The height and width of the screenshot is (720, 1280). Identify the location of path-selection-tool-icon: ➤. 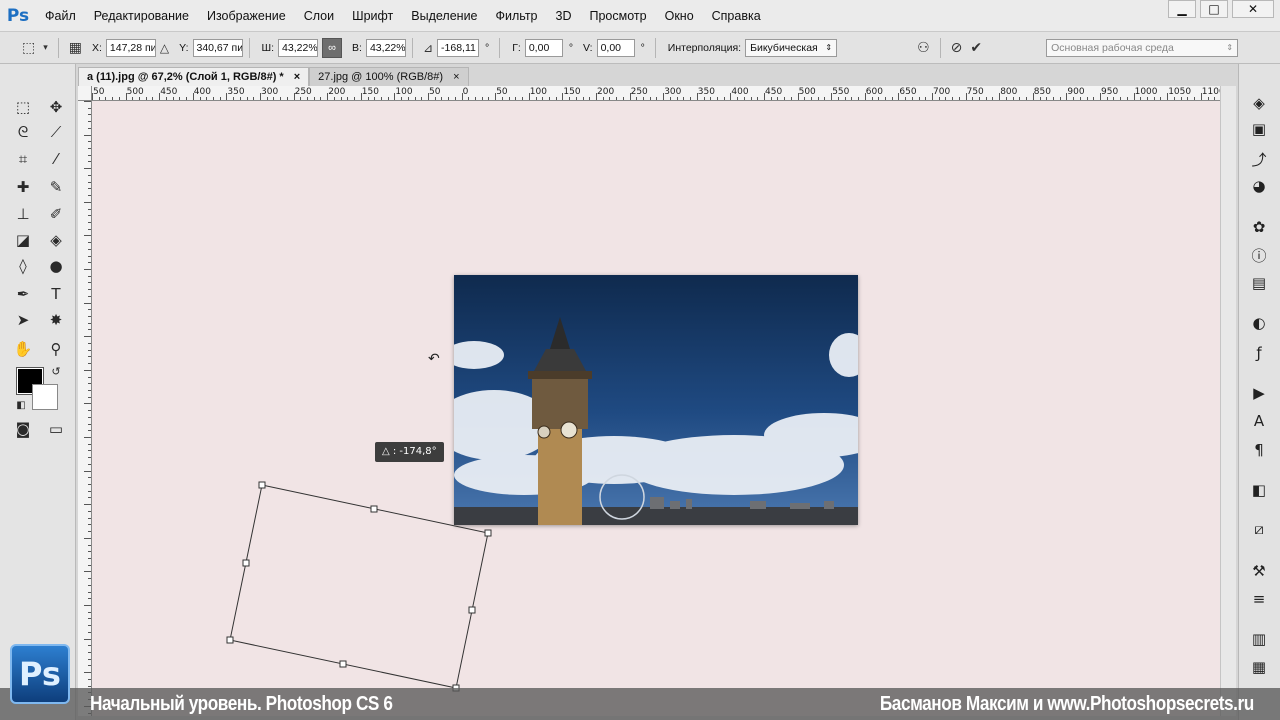
(23, 320).